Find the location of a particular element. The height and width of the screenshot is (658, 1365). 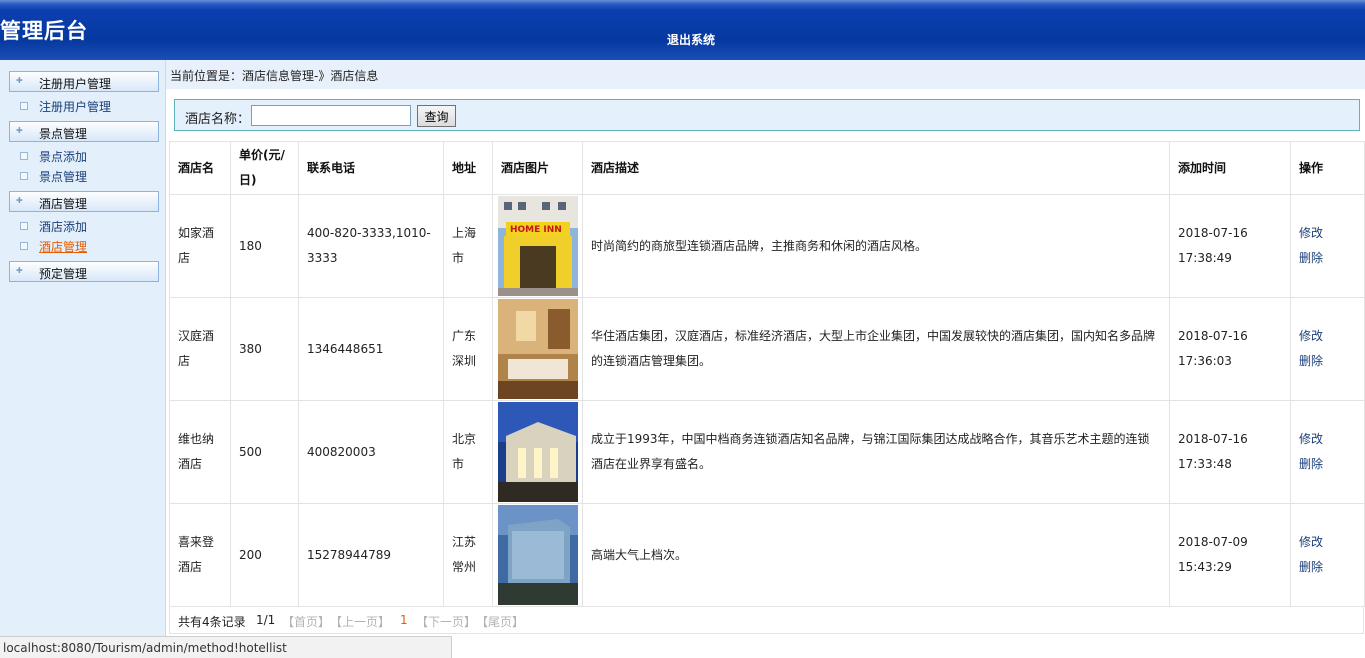

logout-link: 退出系统 is located at coordinates (691, 39).